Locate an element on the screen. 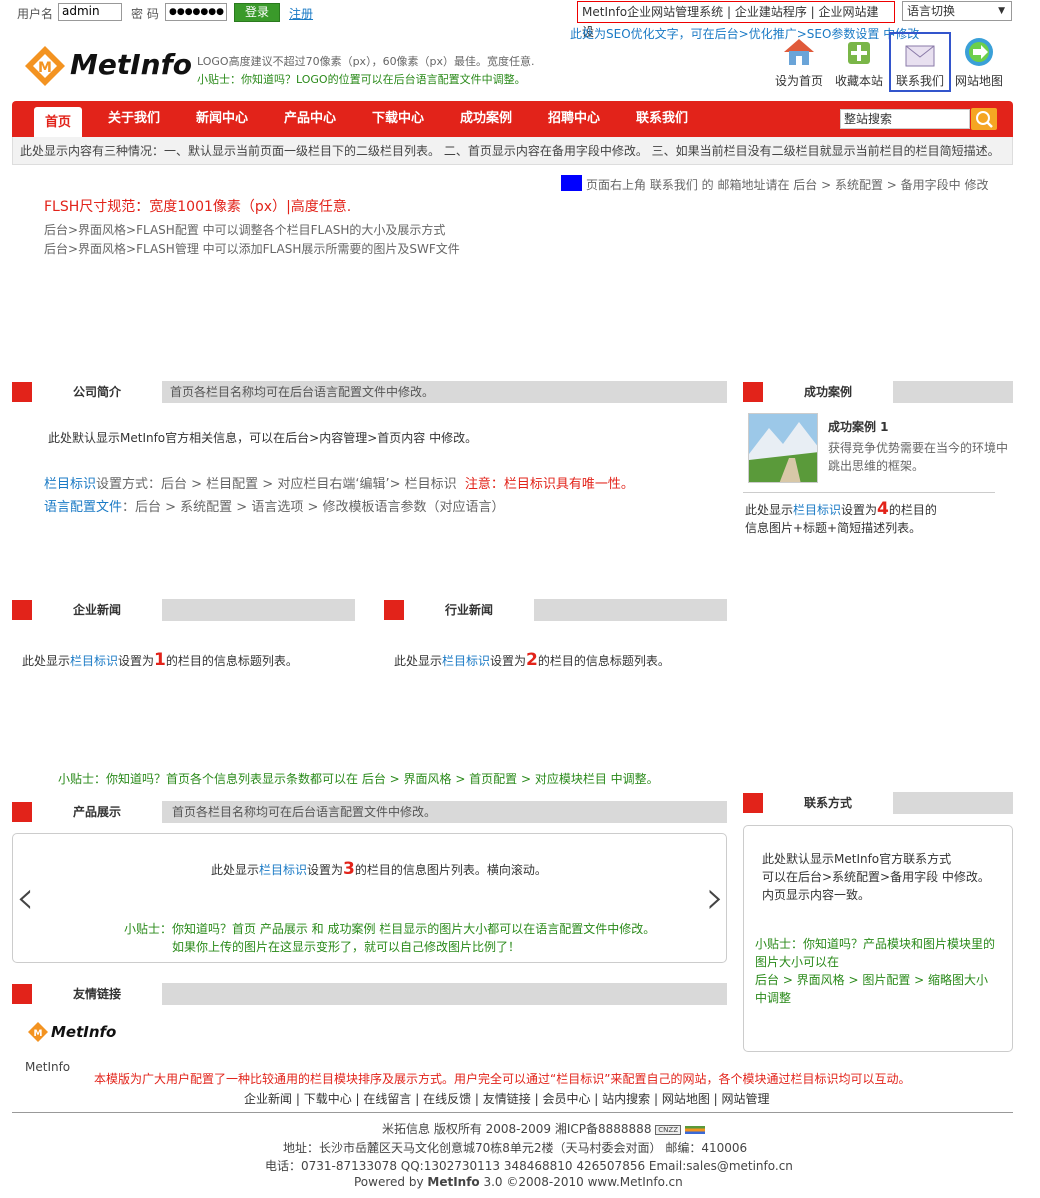 The width and height of the screenshot is (1040, 1198). next-arrow-icon: › is located at coordinates (715, 897).